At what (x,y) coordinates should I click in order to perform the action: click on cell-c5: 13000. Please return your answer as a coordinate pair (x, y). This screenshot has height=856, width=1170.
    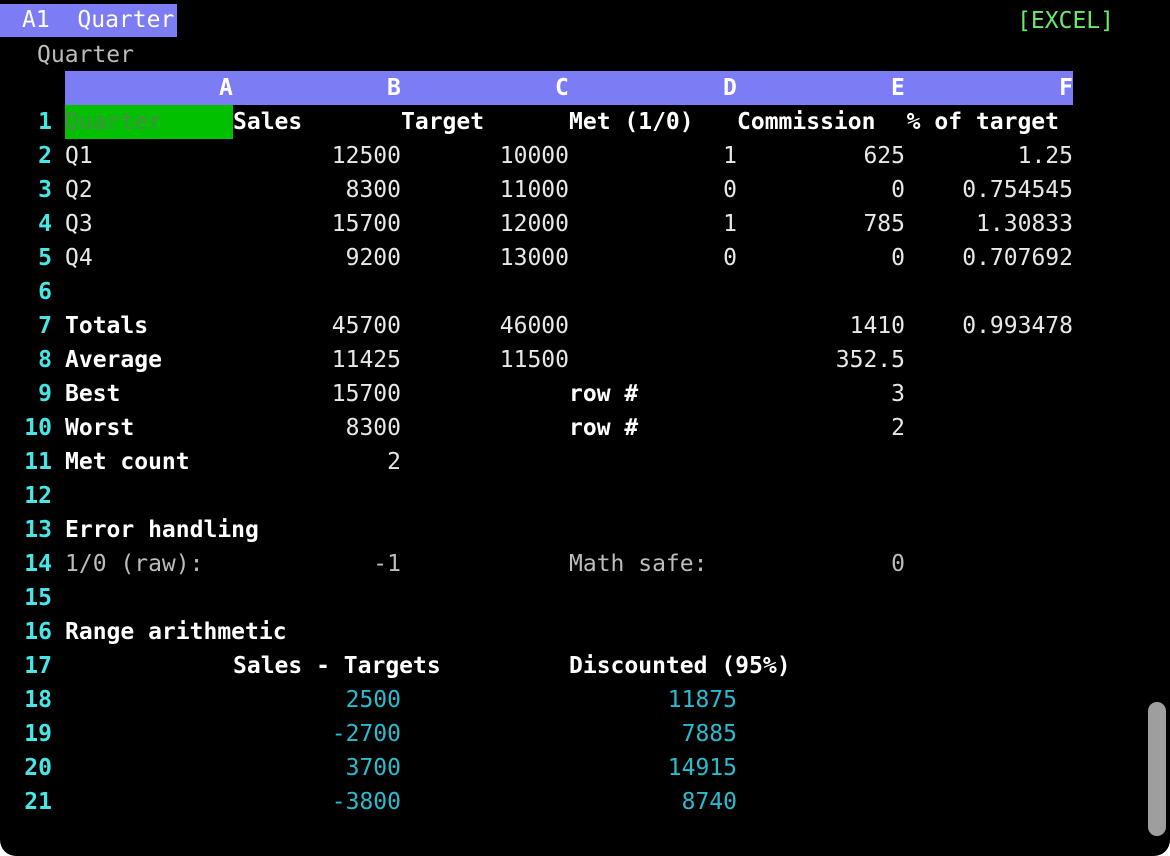
    Looking at the image, I should click on (534, 258).